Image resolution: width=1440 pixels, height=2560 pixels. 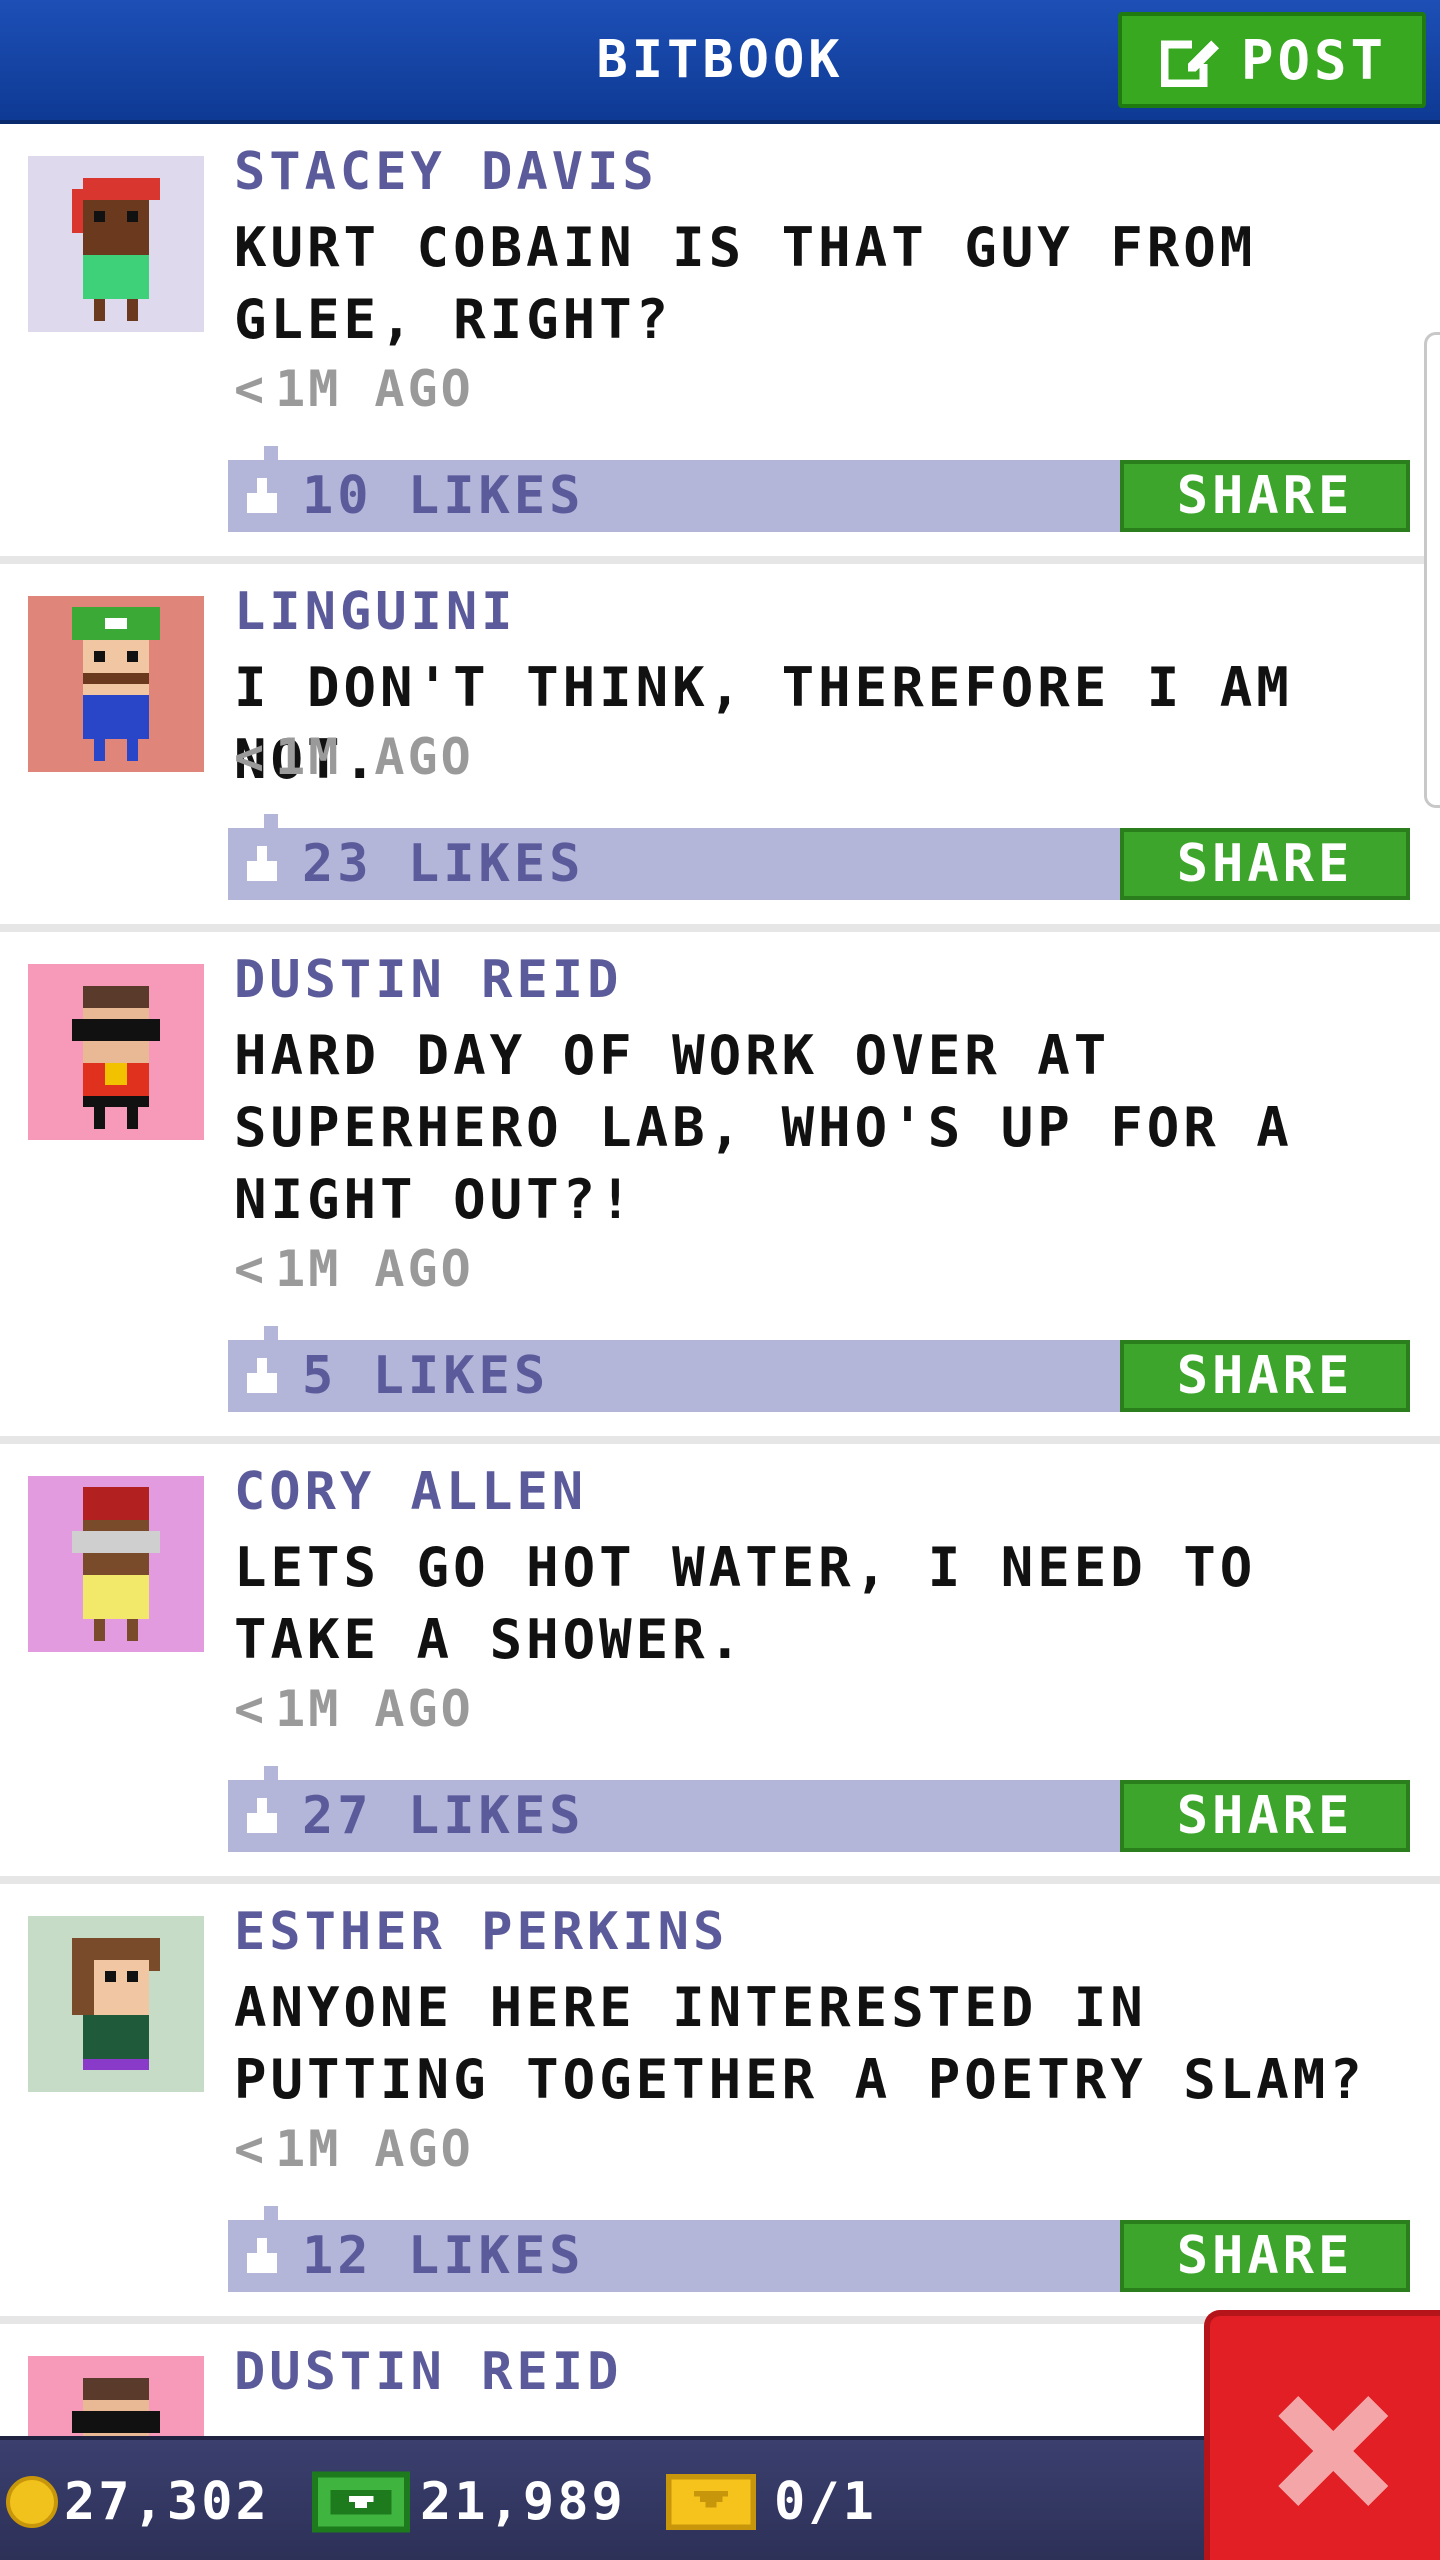 What do you see at coordinates (771, 2500) in the screenshot?
I see `tickets-stat: 0/1` at bounding box center [771, 2500].